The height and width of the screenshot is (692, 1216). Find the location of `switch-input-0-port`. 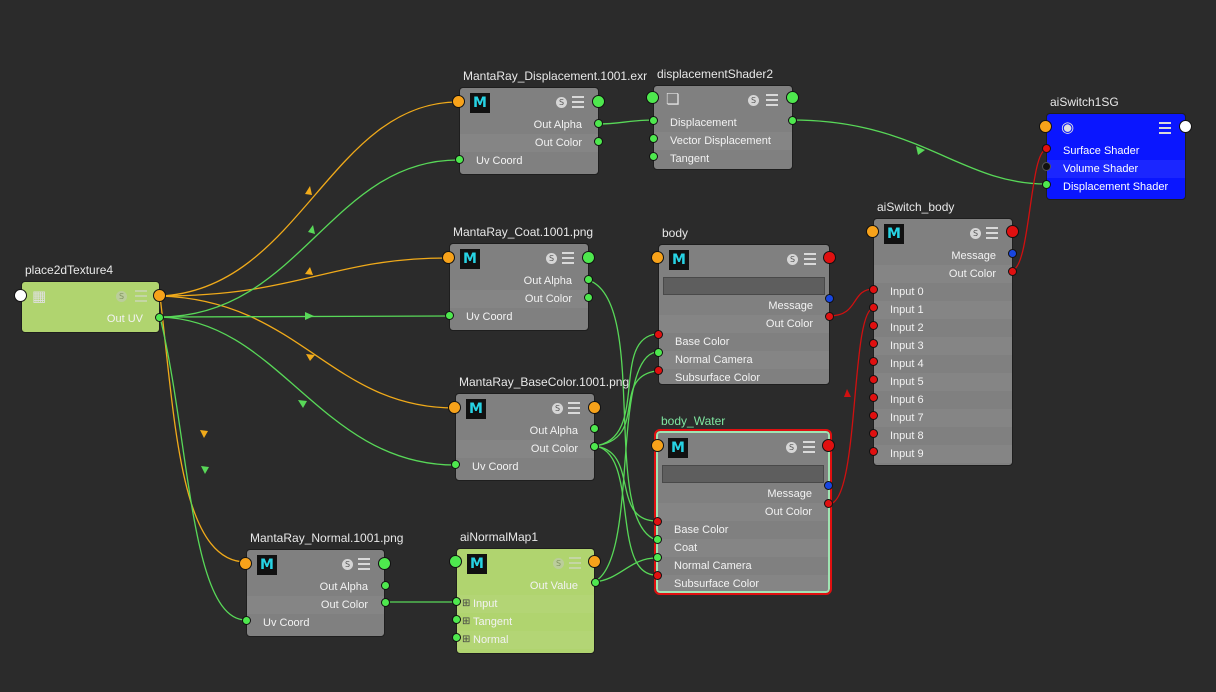

switch-input-0-port is located at coordinates (873, 289).